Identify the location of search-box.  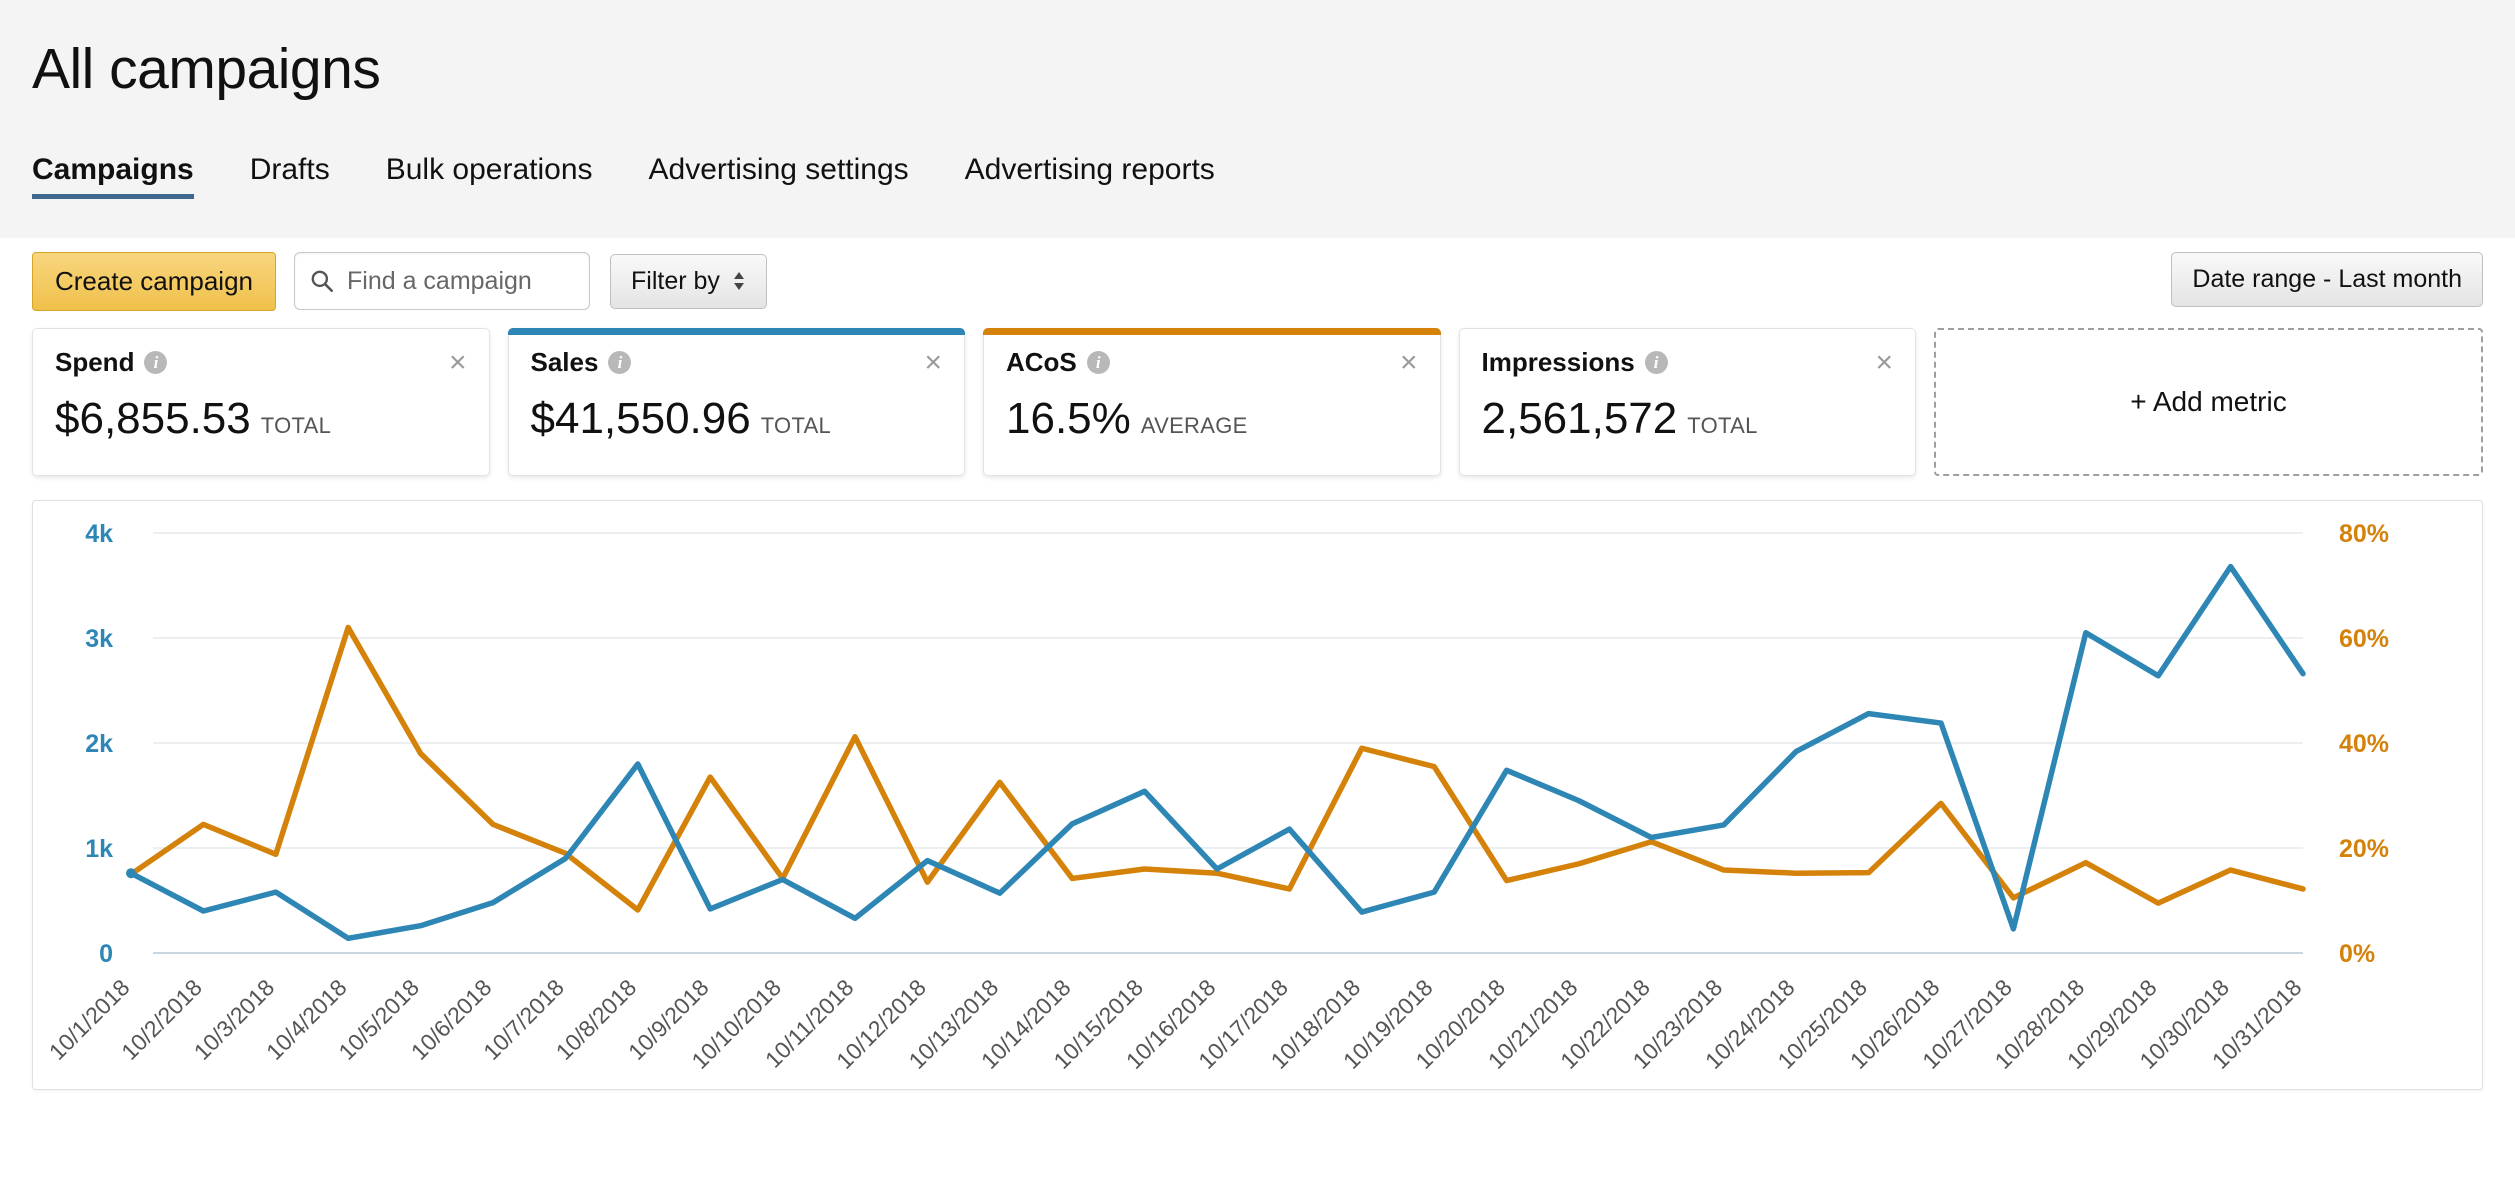
(442, 281).